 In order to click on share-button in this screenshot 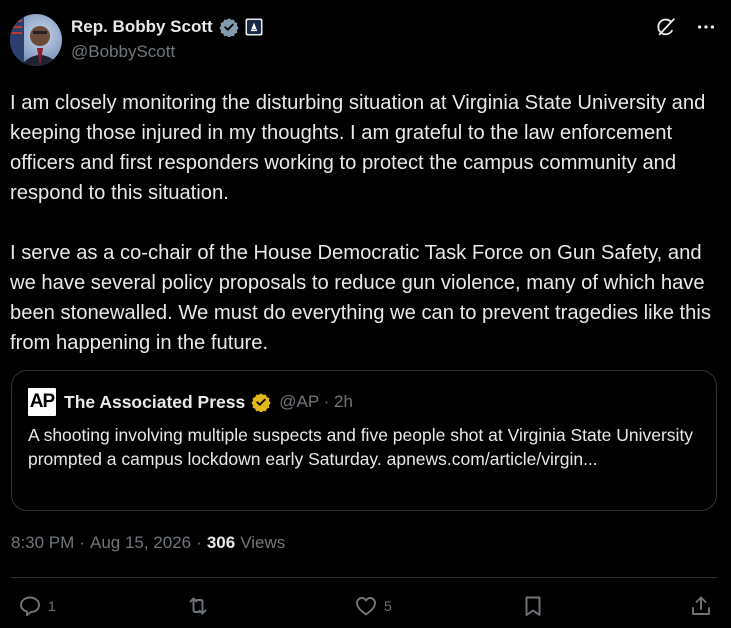, I will do `click(701, 606)`.